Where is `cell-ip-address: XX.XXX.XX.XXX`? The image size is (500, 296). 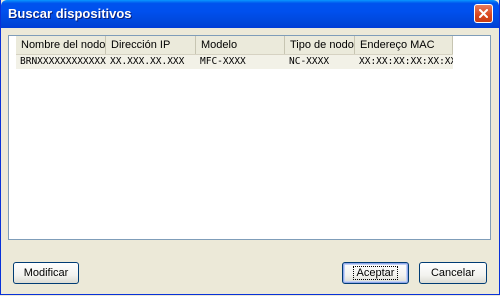
cell-ip-address: XX.XXX.XX.XXX is located at coordinates (147, 61).